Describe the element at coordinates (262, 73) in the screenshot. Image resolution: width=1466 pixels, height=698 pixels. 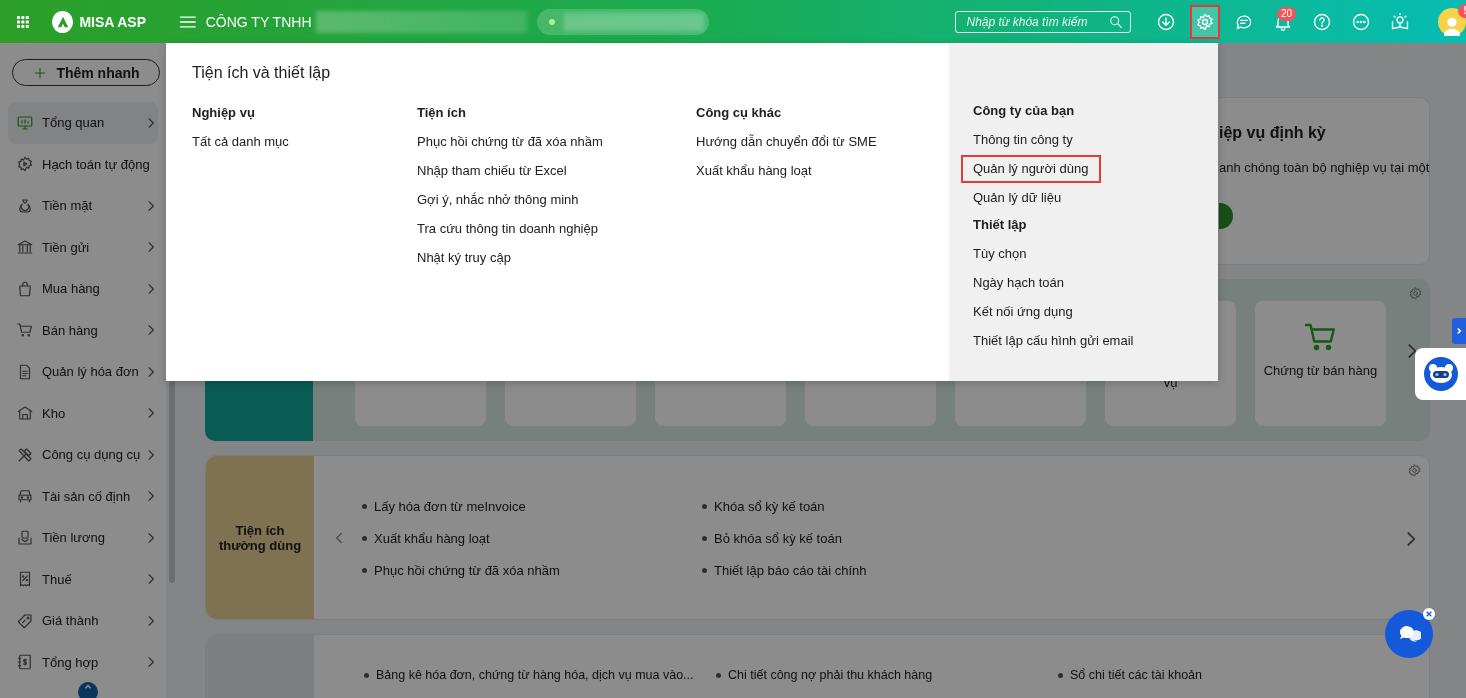
I see `menu-title: Tiện ích và thiết lập` at that location.